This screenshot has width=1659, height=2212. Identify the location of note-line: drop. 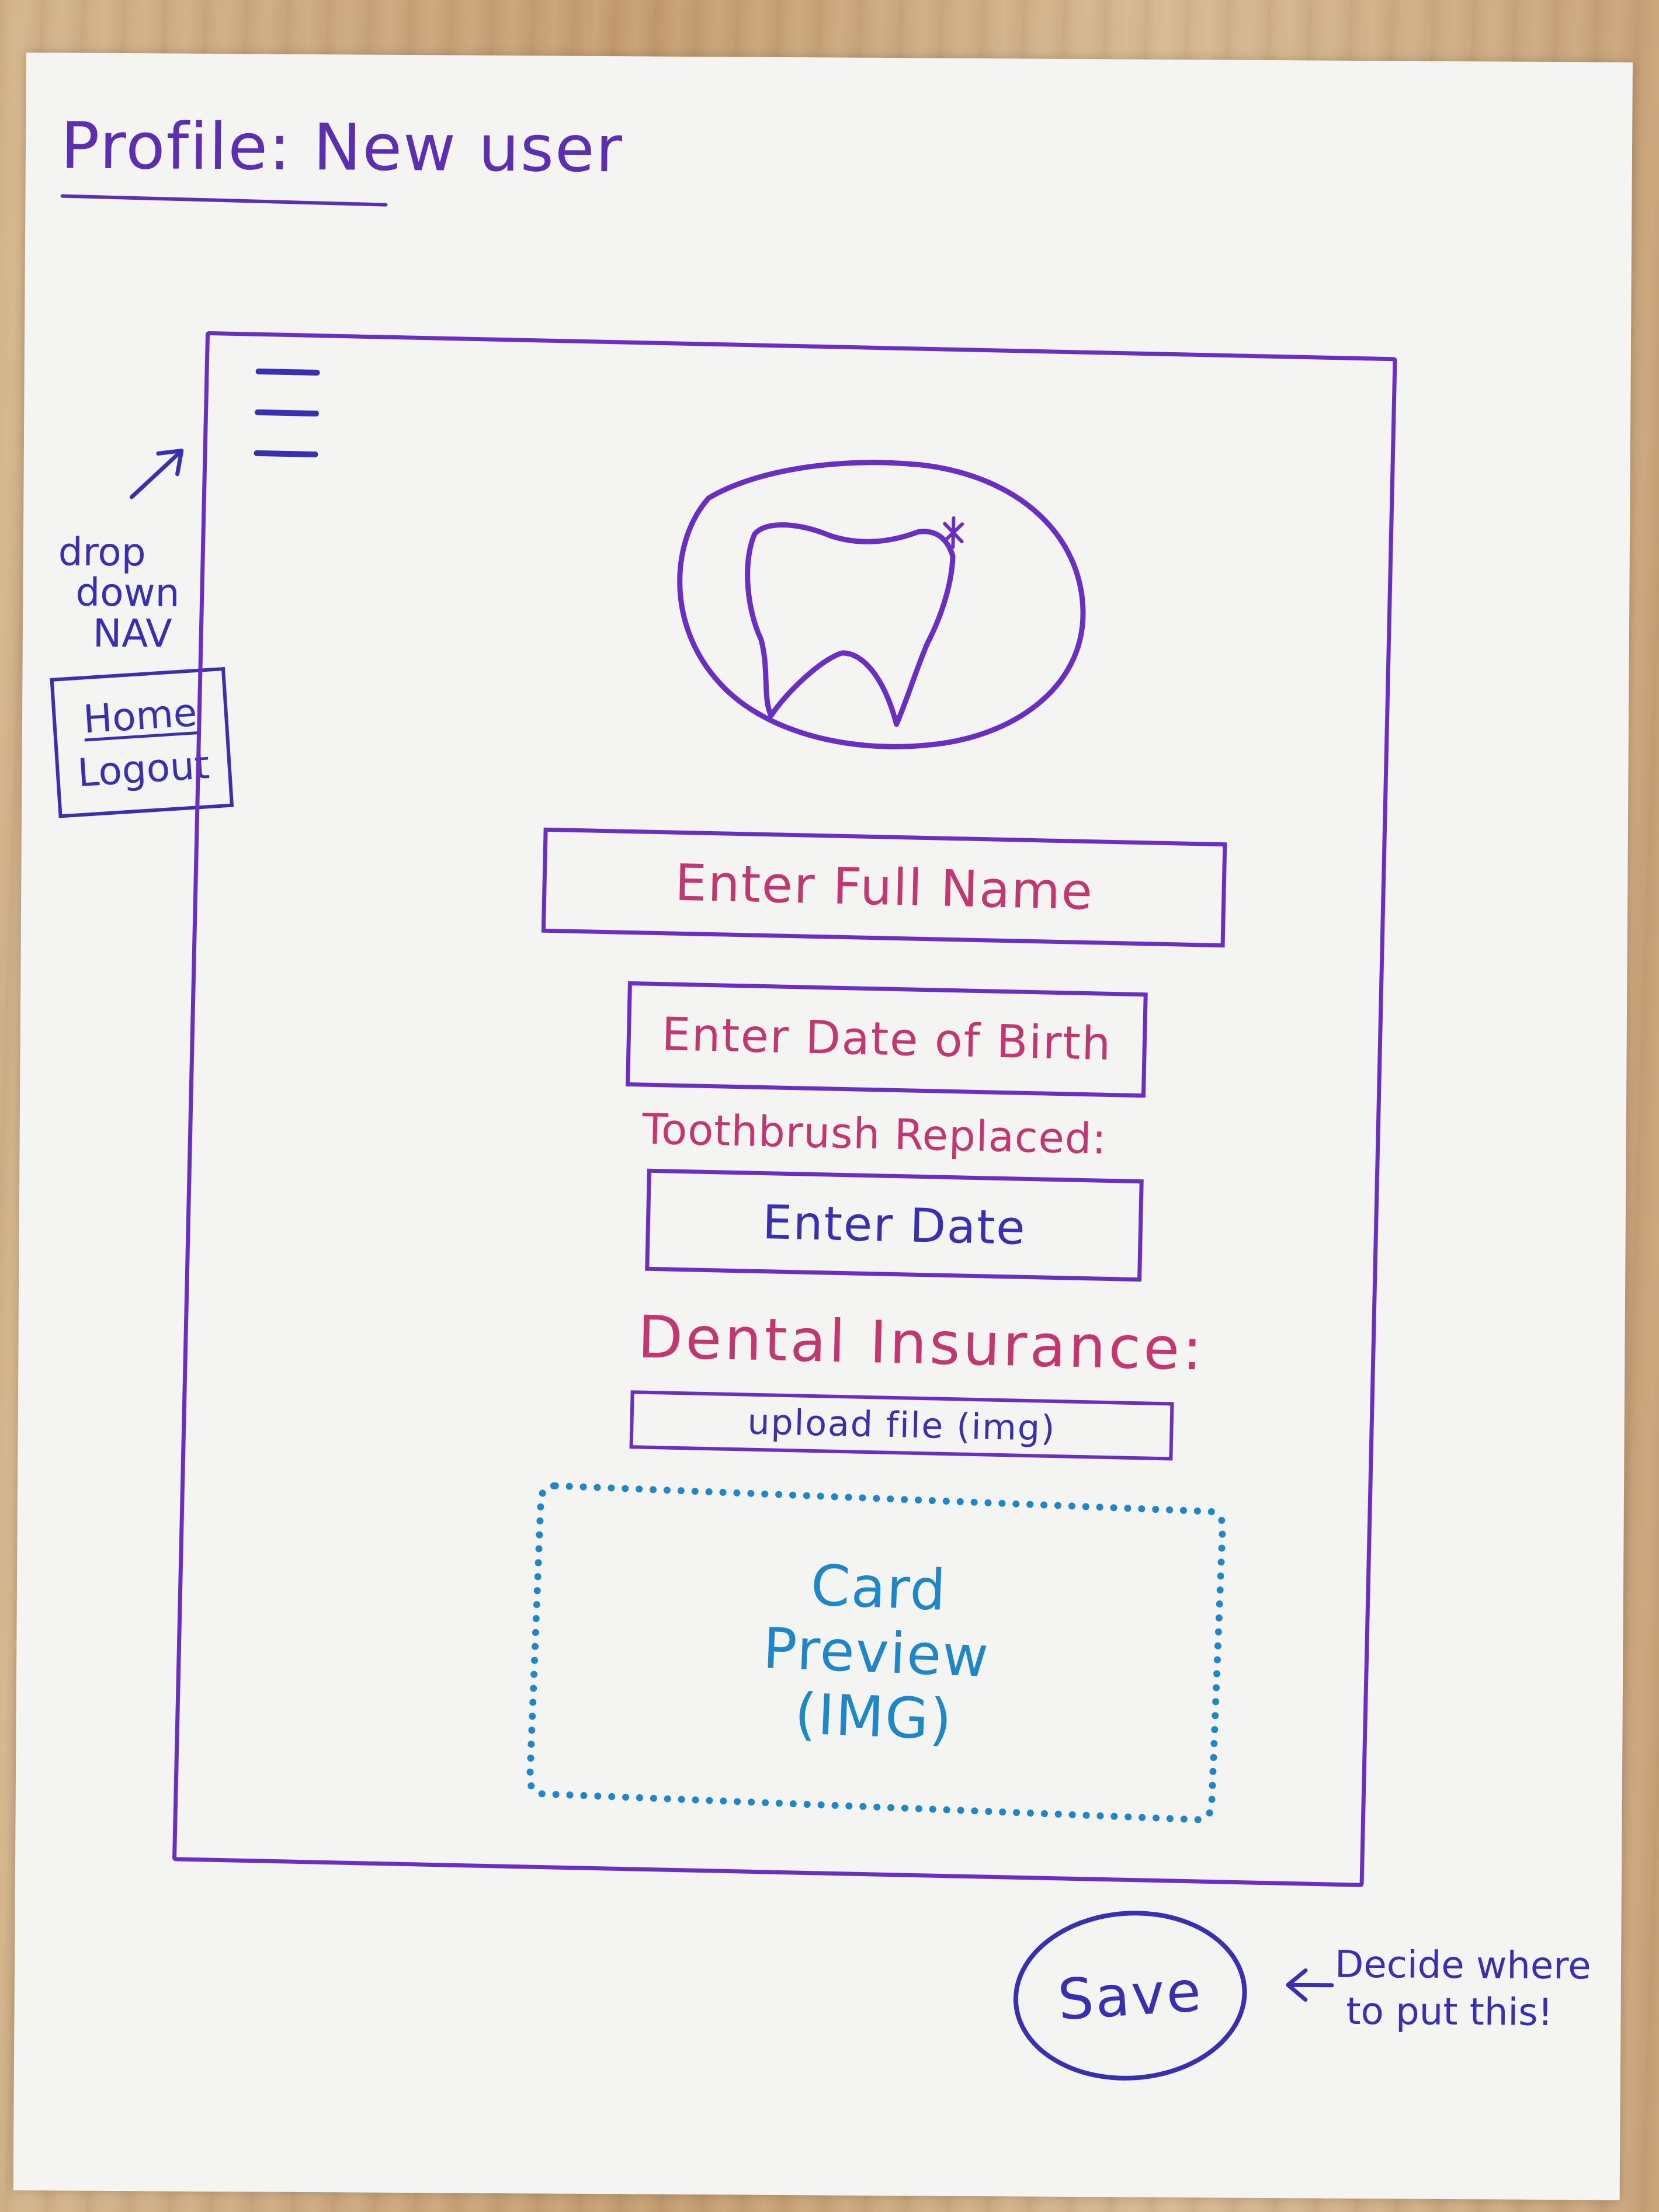
(102, 552).